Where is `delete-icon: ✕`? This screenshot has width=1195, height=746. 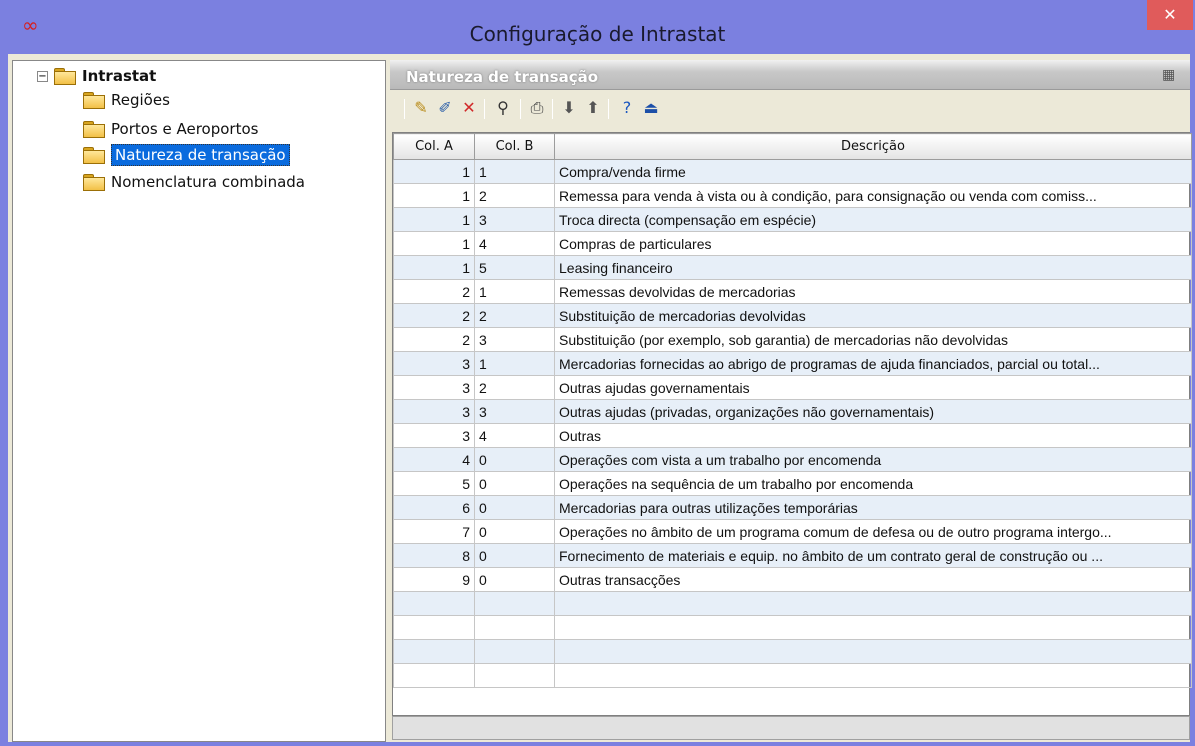 delete-icon: ✕ is located at coordinates (469, 108).